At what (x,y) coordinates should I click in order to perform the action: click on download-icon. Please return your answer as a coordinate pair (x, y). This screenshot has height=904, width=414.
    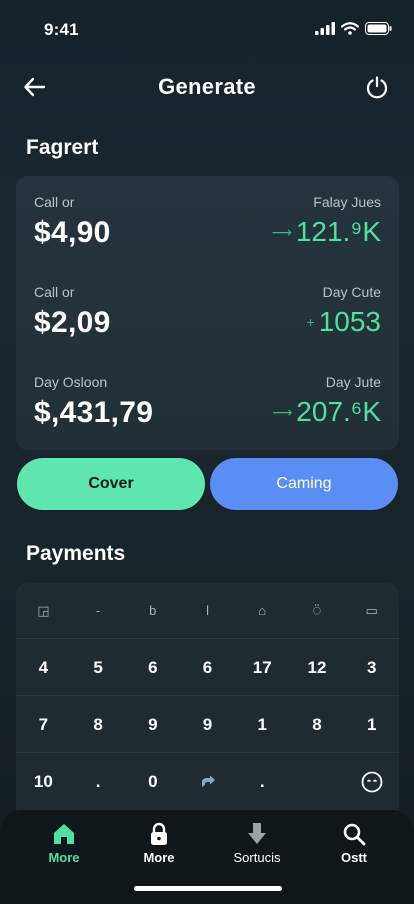
    Looking at the image, I should click on (257, 833).